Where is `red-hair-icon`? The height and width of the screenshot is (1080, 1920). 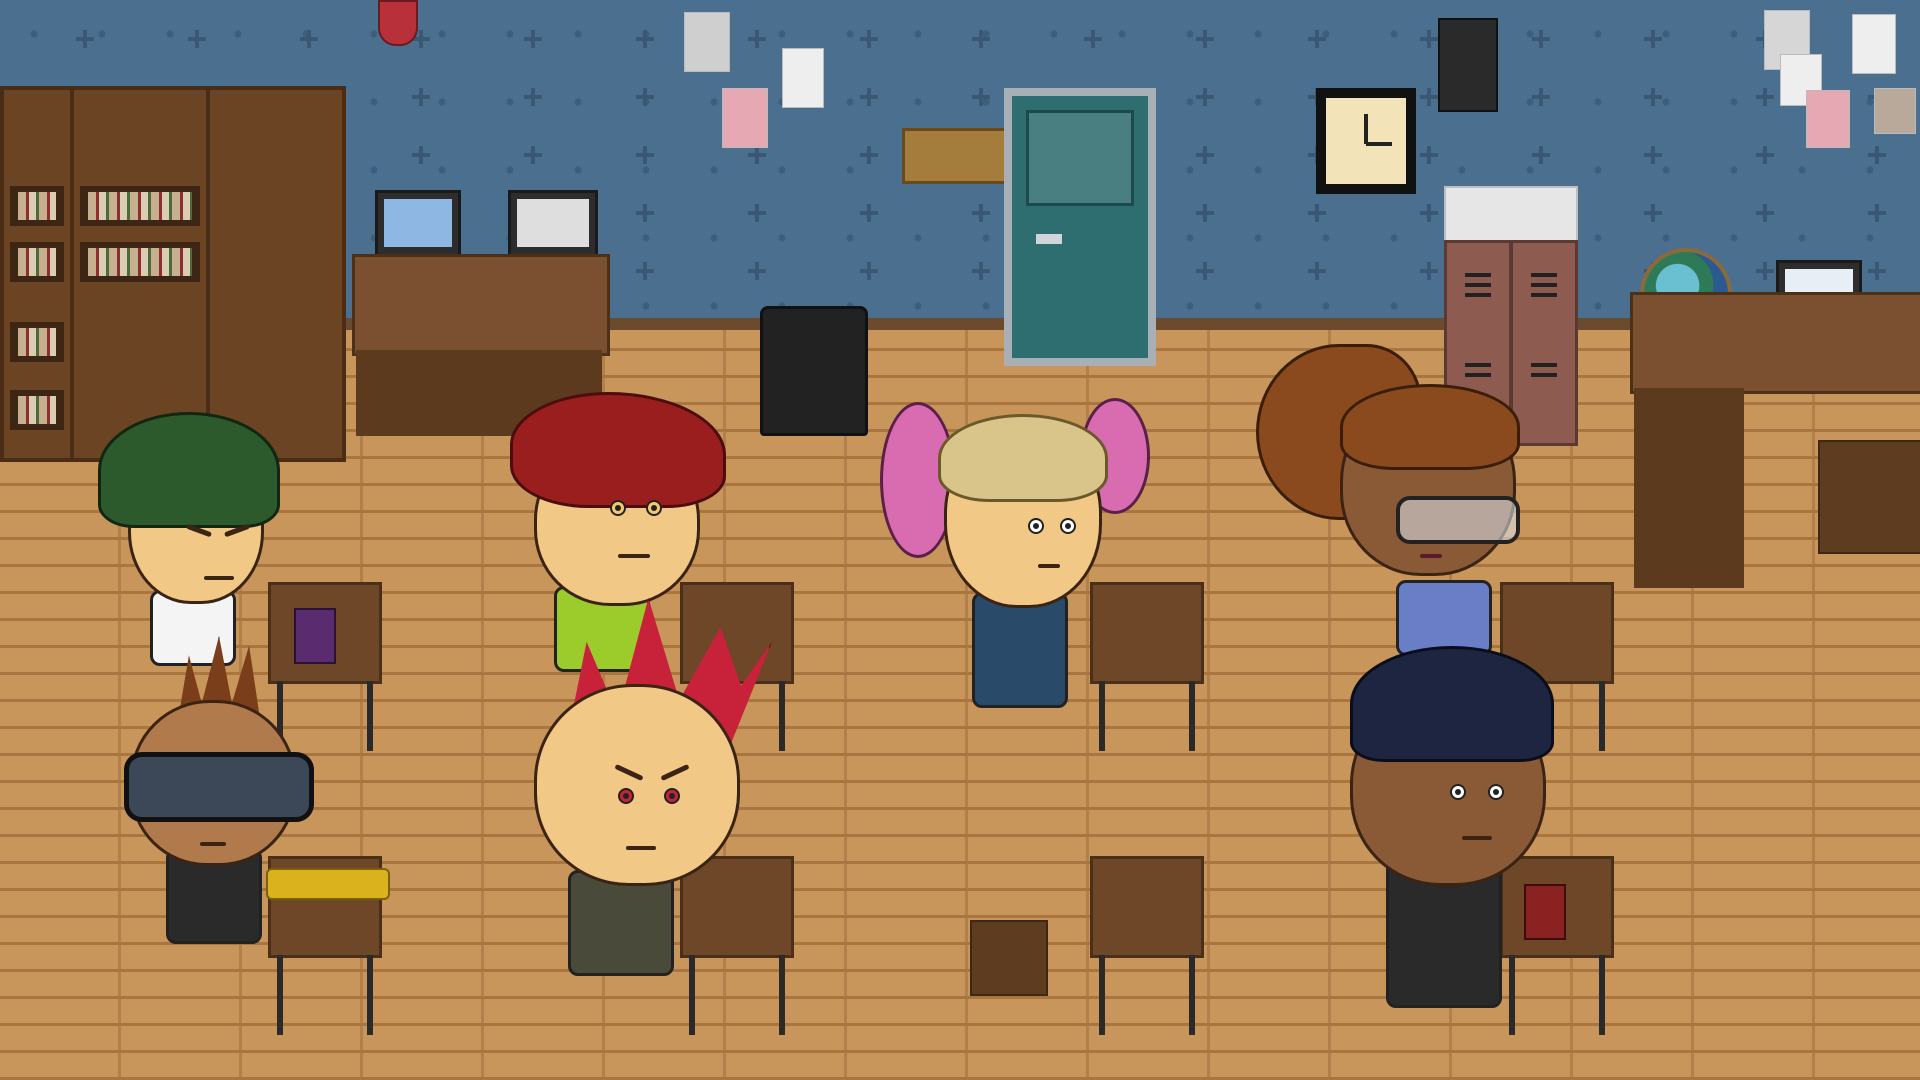 red-hair-icon is located at coordinates (618, 450).